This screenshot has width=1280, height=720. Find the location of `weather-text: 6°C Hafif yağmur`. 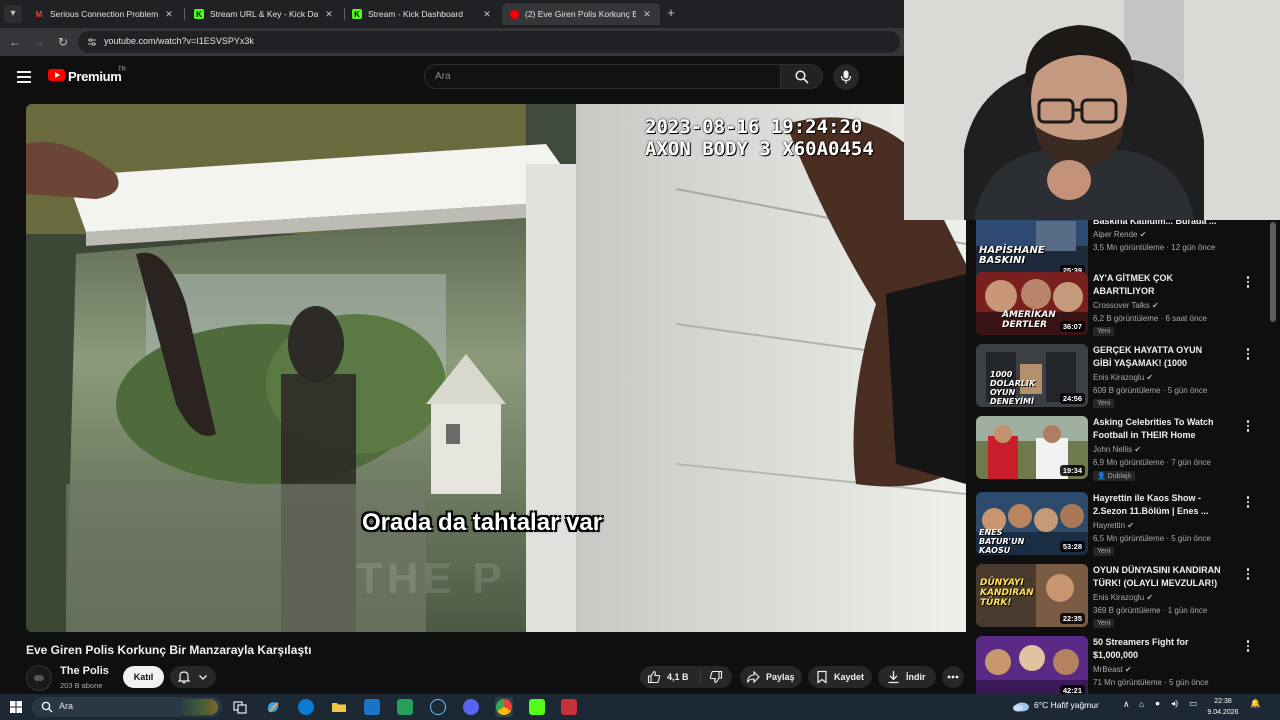

weather-text: 6°C Hafif yağmur is located at coordinates (1066, 705).